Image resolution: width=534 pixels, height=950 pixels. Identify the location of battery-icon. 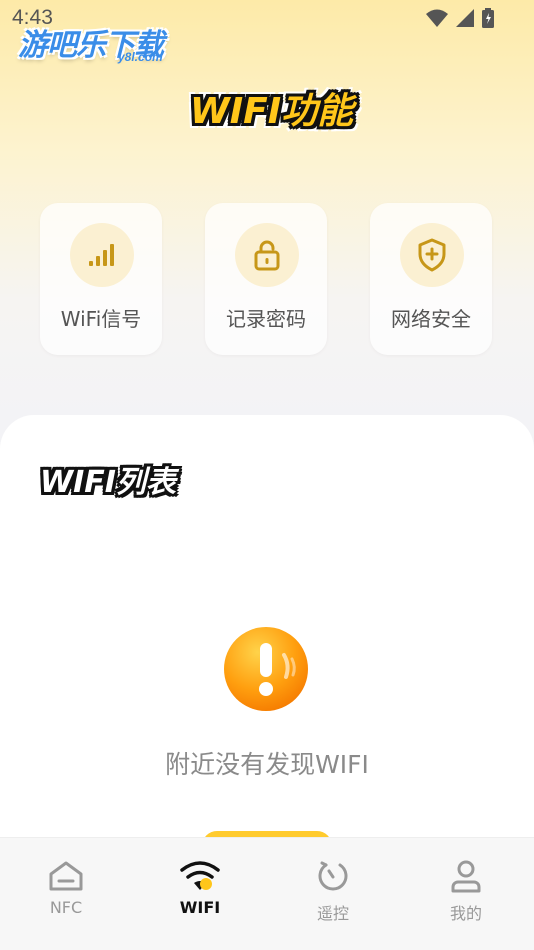
(488, 18).